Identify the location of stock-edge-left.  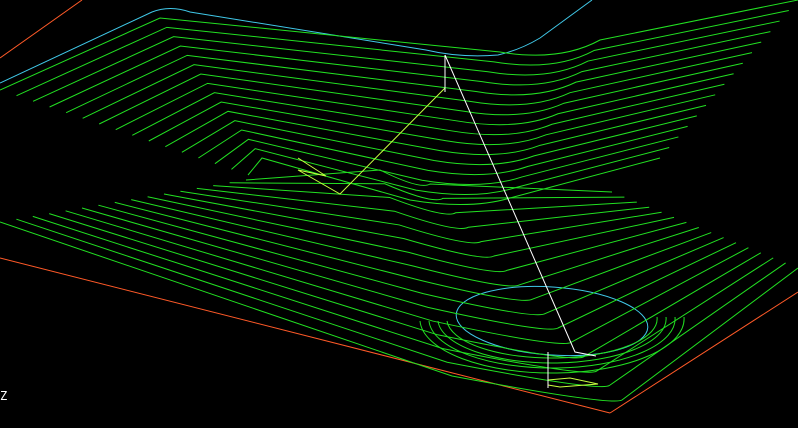
(41, 29).